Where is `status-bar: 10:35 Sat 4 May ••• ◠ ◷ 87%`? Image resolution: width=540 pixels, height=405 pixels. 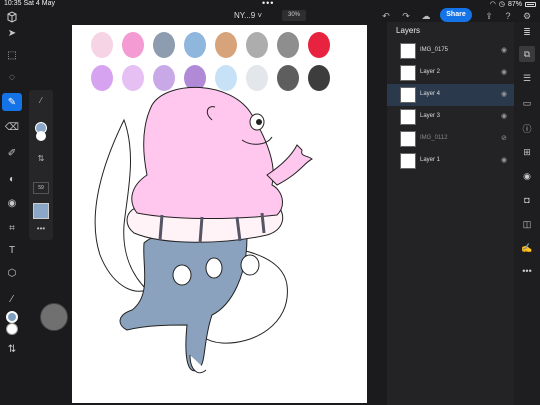
status-bar: 10:35 Sat 4 May ••• ◠ ◷ 87% is located at coordinates (270, 4).